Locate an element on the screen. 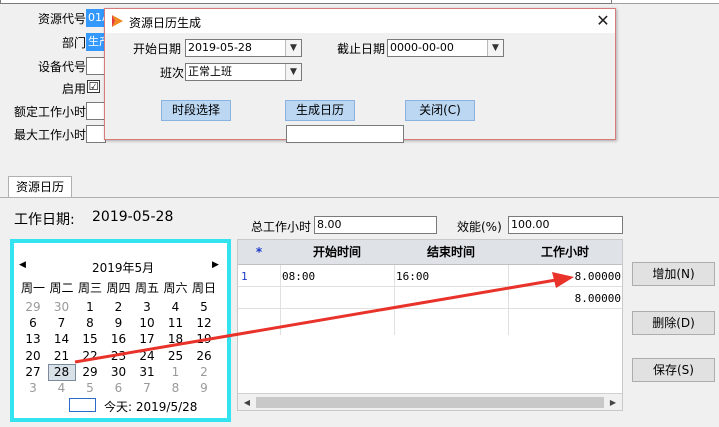  resource-code-input: 01A is located at coordinates (96, 18).